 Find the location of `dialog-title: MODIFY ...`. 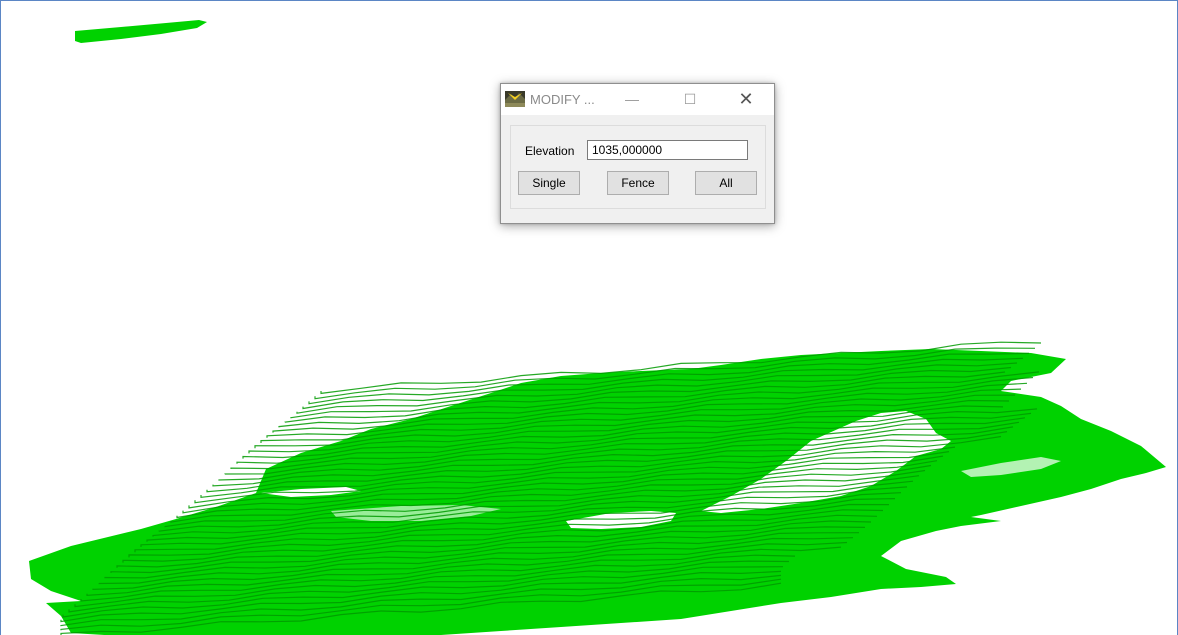

dialog-title: MODIFY ... is located at coordinates (562, 99).